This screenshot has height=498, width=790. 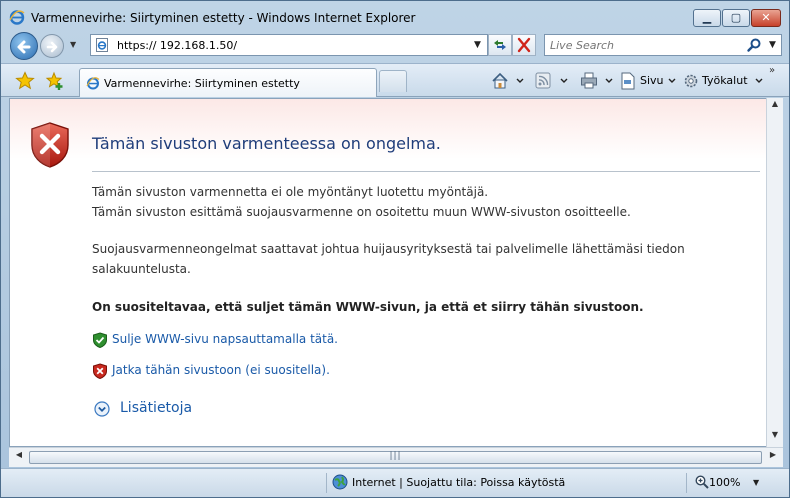 I want to click on minimize-button: ▁, so click(x=707, y=18).